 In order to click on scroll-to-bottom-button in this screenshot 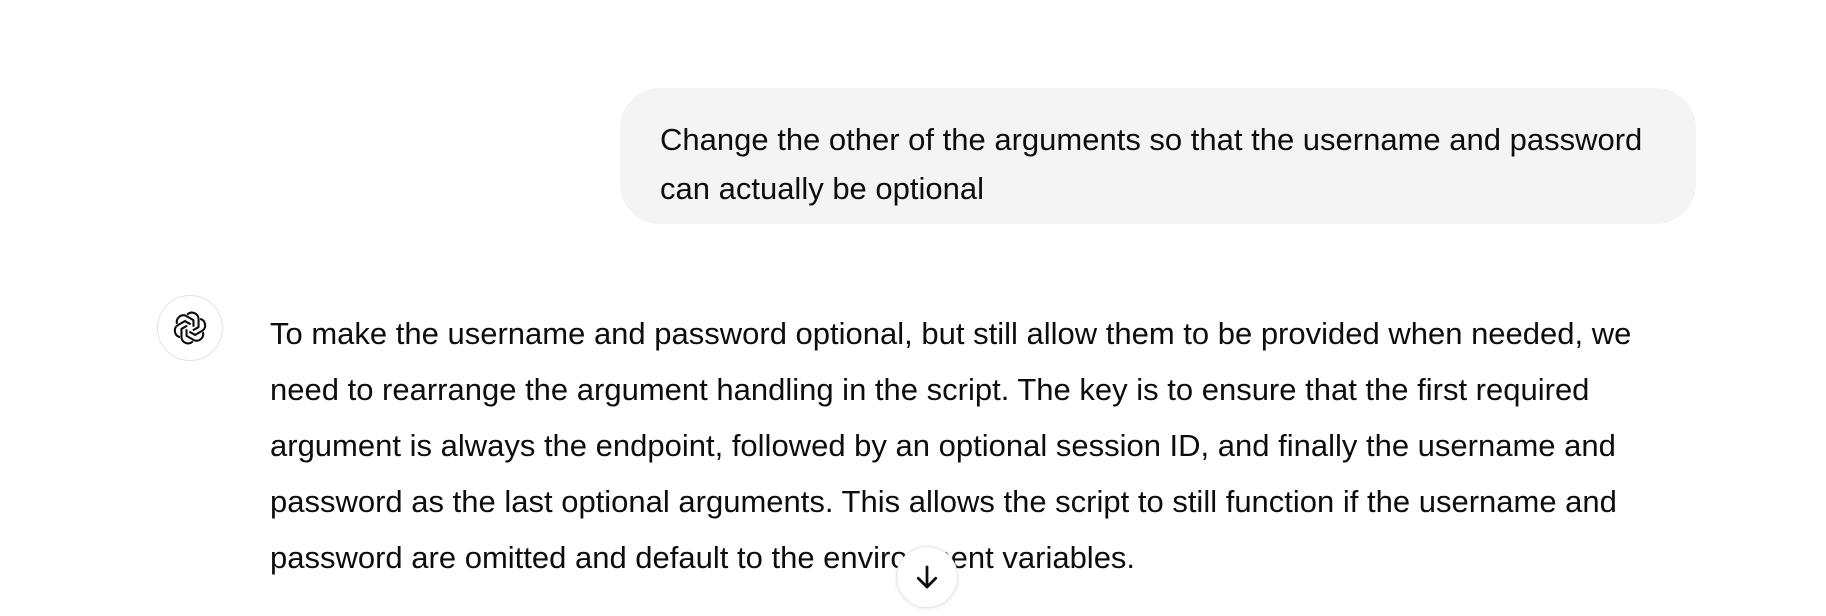, I will do `click(927, 577)`.